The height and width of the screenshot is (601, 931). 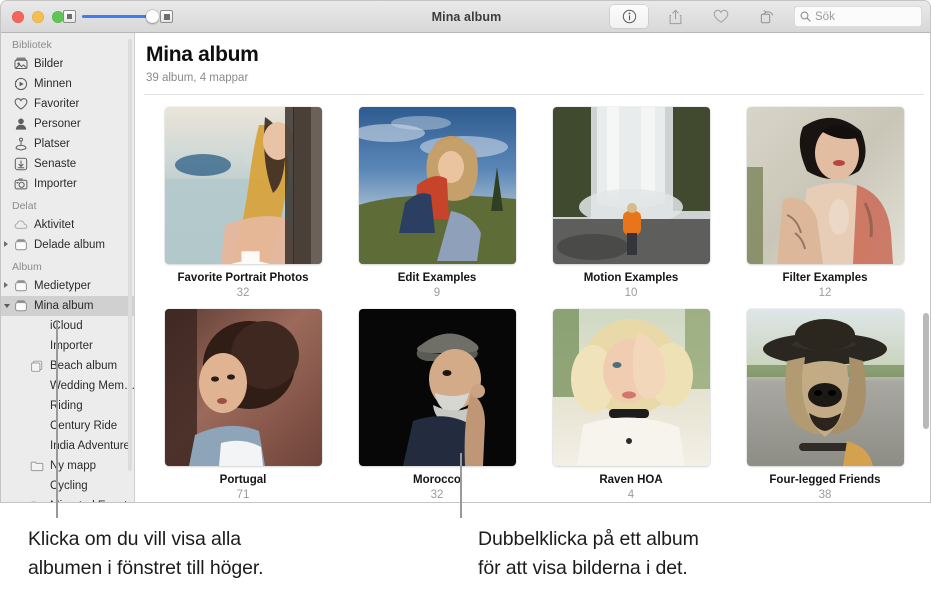 What do you see at coordinates (631, 278) in the screenshot?
I see `album-title: Motion Examples` at bounding box center [631, 278].